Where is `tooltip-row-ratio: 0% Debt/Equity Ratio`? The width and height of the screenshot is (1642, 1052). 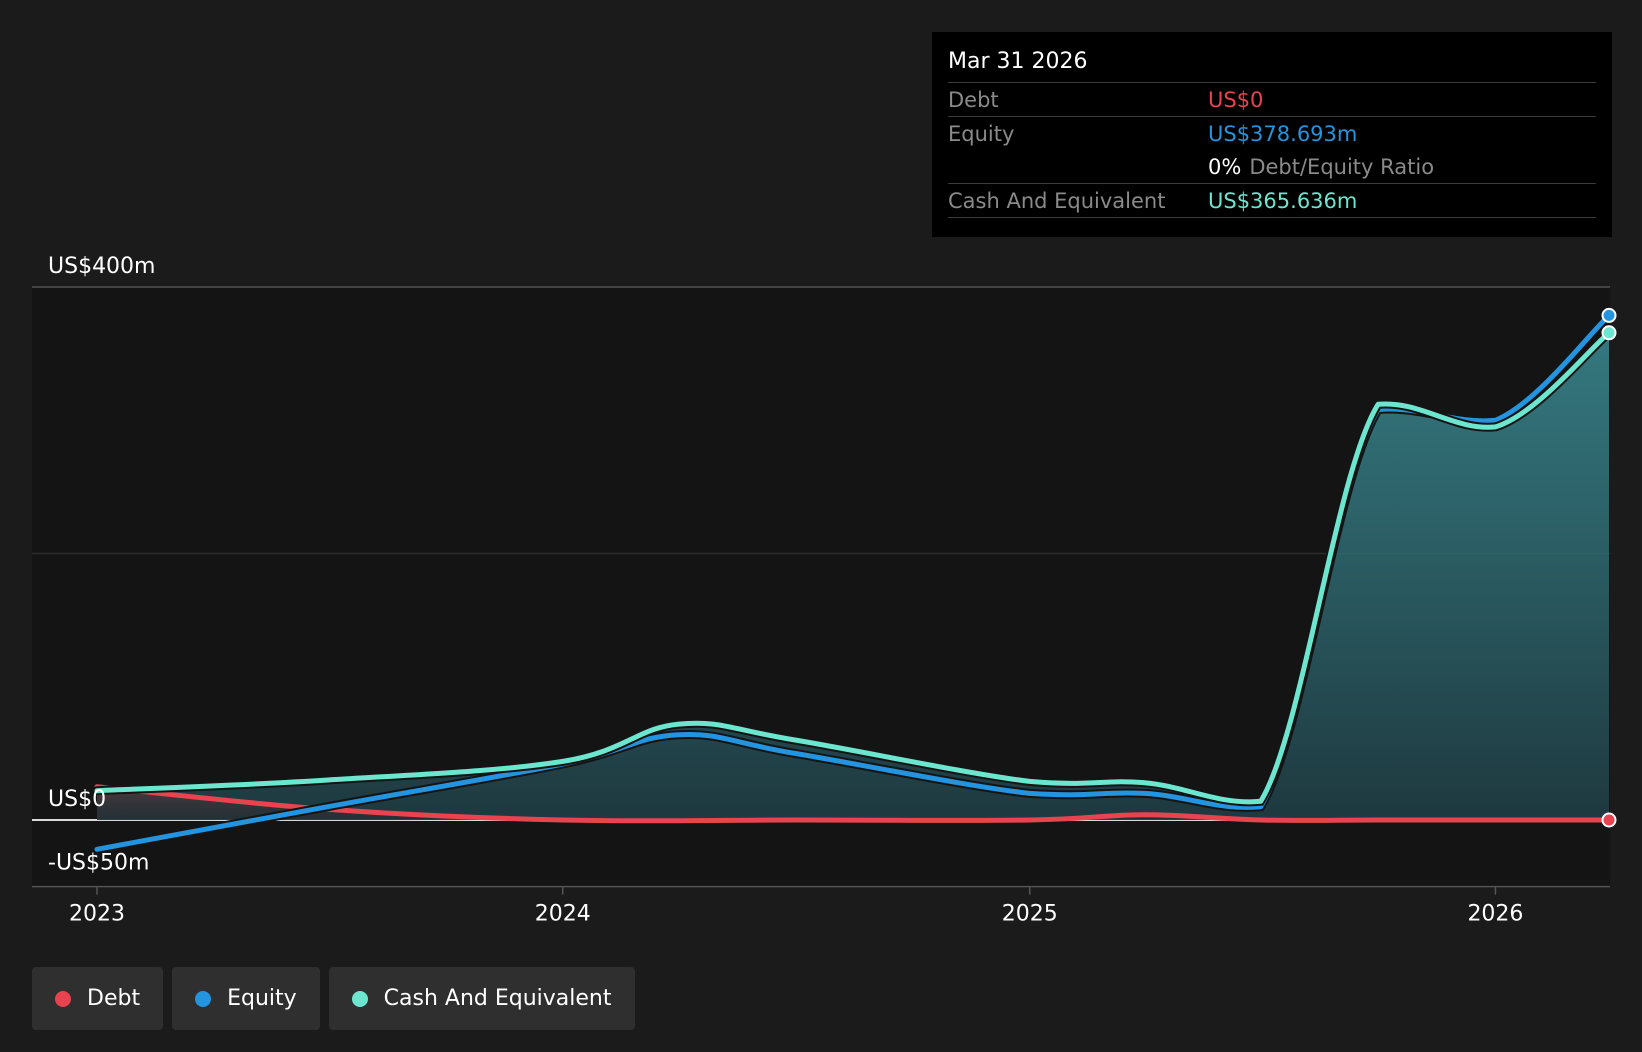
tooltip-row-ratio: 0% Debt/Equity Ratio is located at coordinates (1272, 166).